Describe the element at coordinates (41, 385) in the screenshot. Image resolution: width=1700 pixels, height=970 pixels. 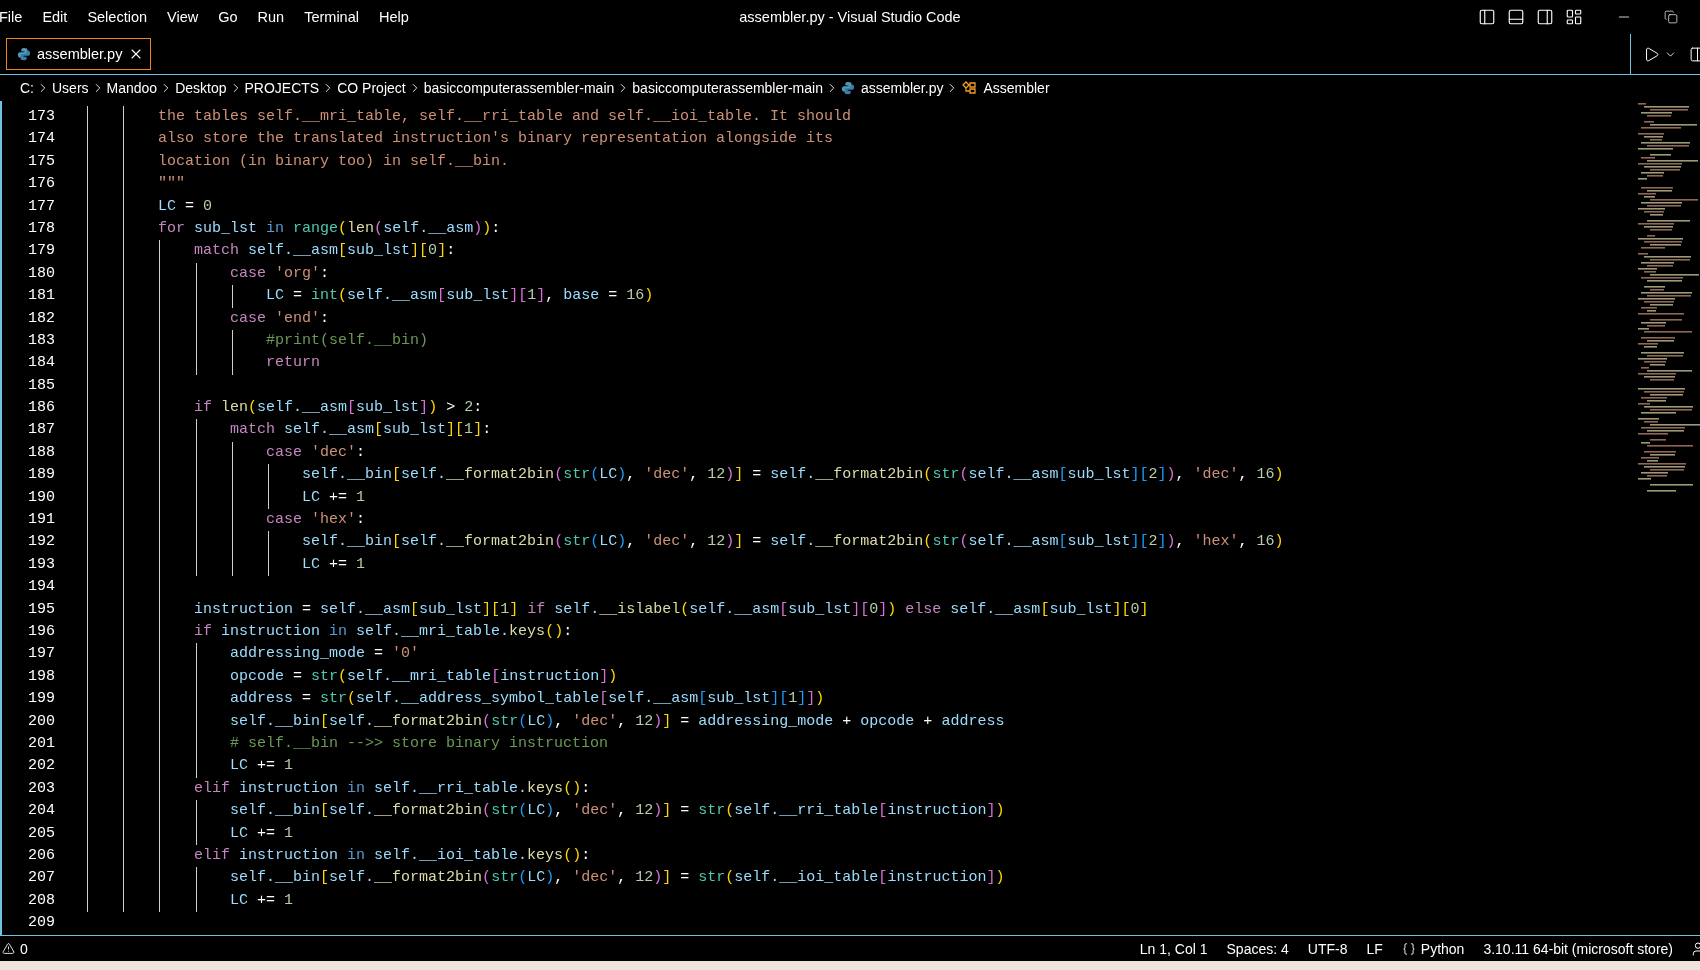
I see `line-number: 185` at that location.